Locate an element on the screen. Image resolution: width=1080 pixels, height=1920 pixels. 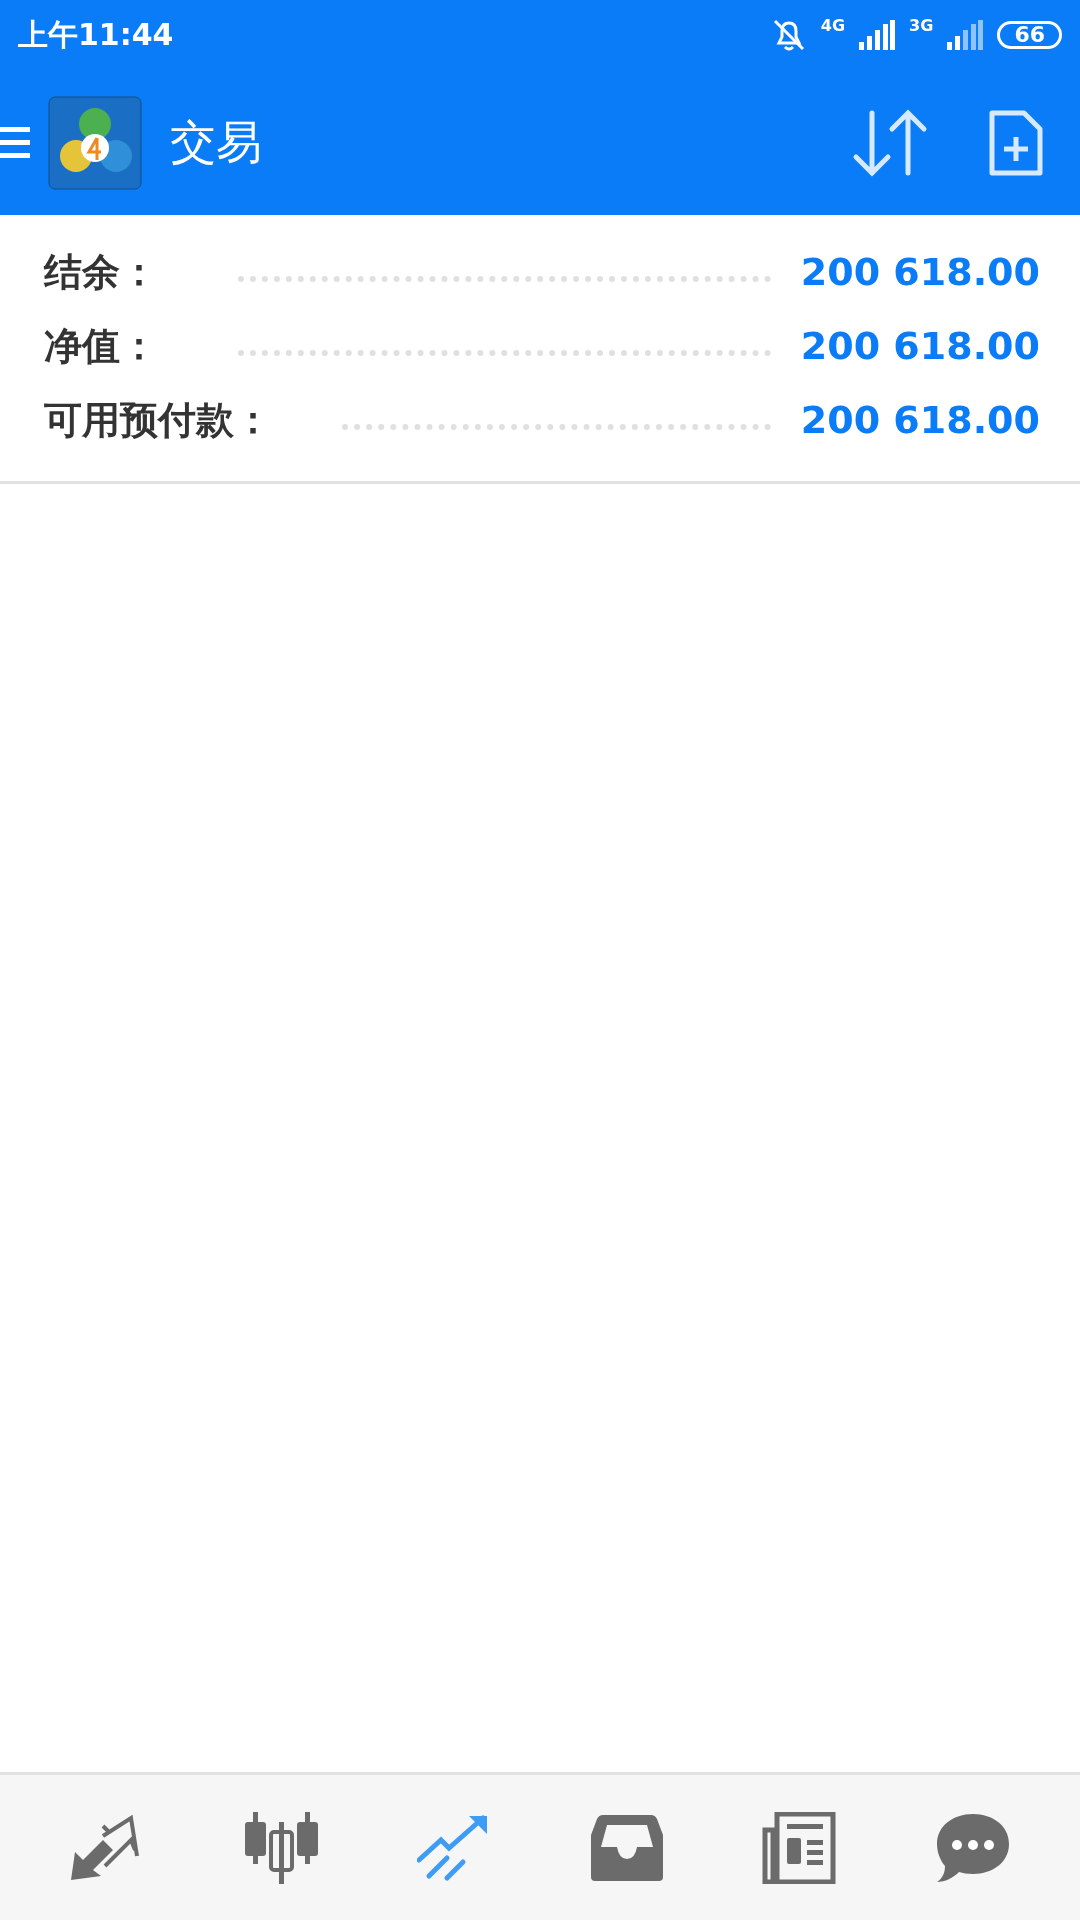
summary-label: 净值： is located at coordinates (101, 346).